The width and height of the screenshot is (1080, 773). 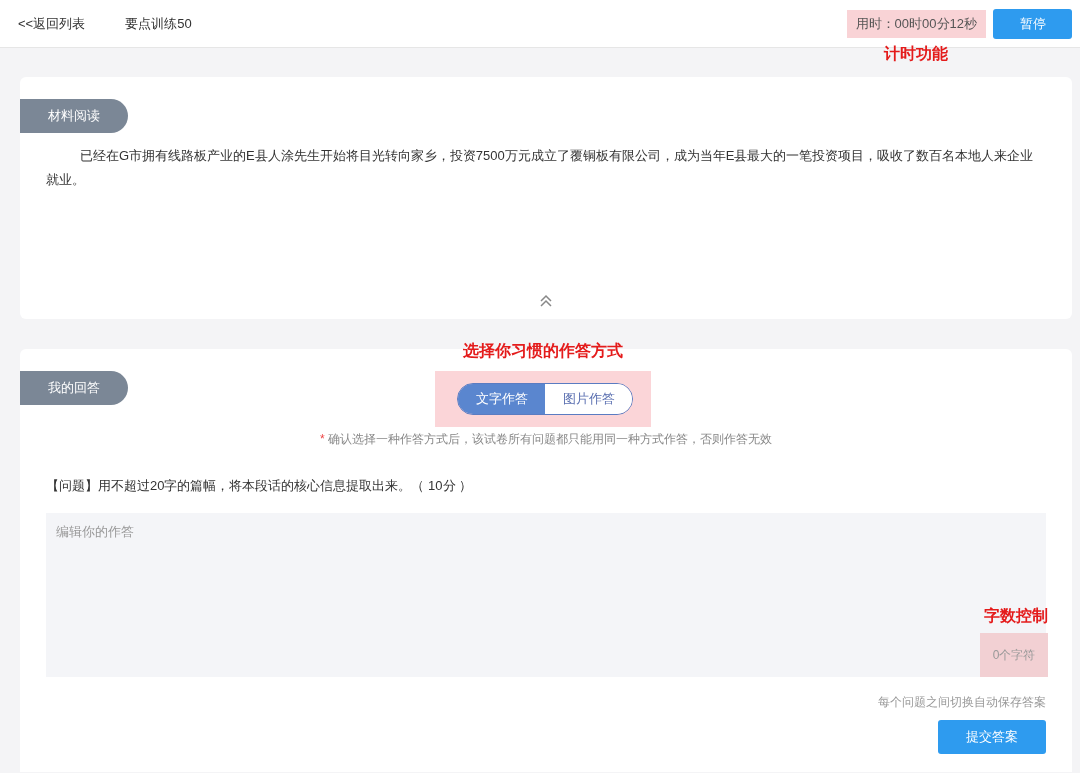 I want to click on notice-text: 确认选择一种作答方式后，该试卷所有问题都只能用同一种方式作答，否则作答无效, so click(x=550, y=439).